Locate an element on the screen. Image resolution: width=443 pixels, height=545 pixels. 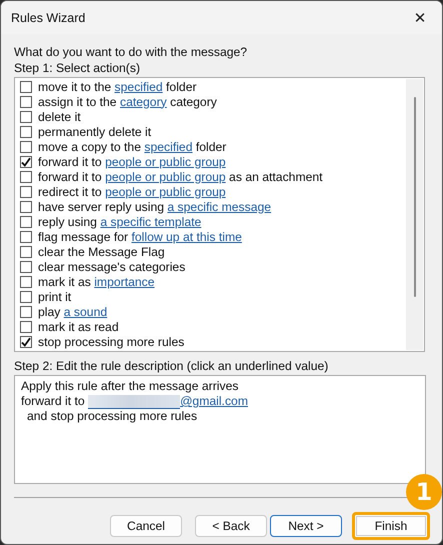
close-button: ✕ is located at coordinates (420, 17).